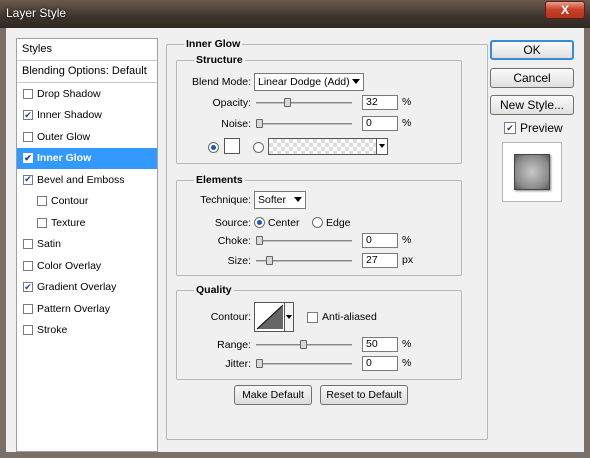 The height and width of the screenshot is (458, 590). I want to click on style-item-stroke: Stroke, so click(87, 331).